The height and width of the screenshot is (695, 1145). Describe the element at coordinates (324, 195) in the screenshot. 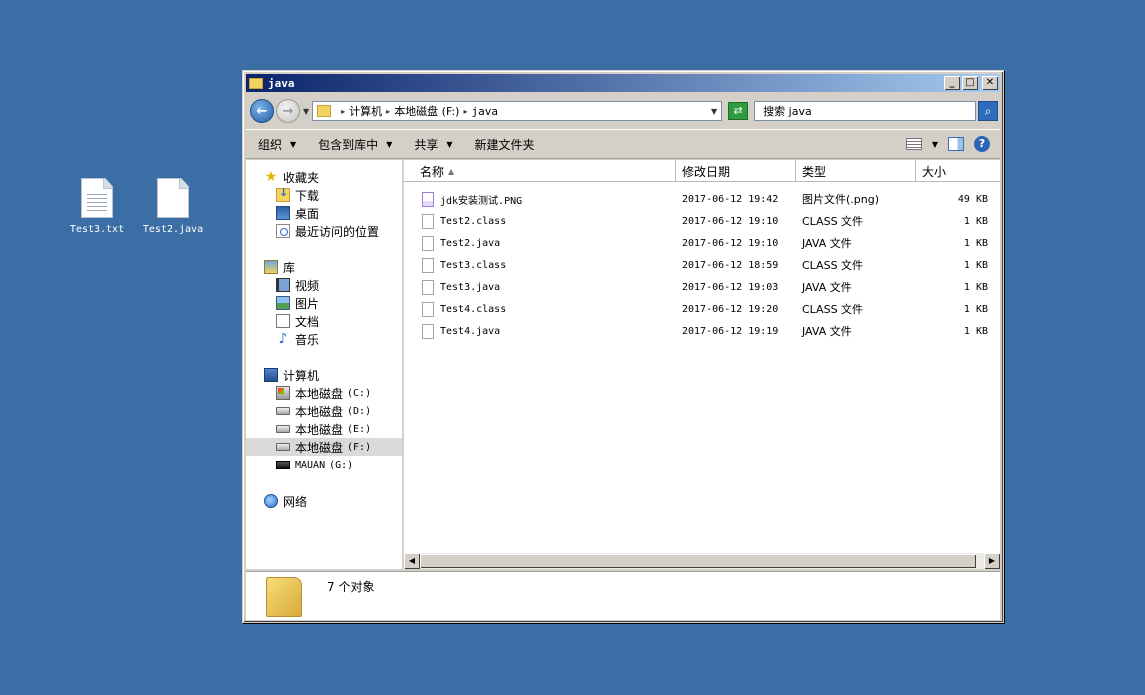

I see `nav-downloads: 下载` at that location.